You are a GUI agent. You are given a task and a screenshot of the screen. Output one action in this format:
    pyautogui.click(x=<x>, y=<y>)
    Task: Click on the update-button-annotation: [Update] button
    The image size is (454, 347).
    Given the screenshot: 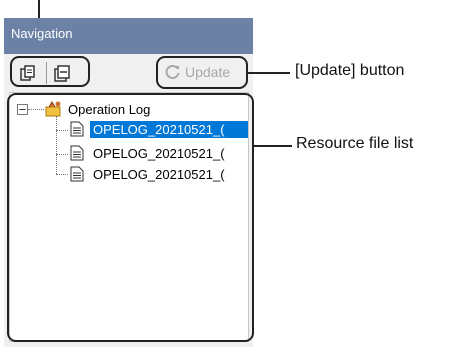 What is the action you would take?
    pyautogui.click(x=350, y=70)
    